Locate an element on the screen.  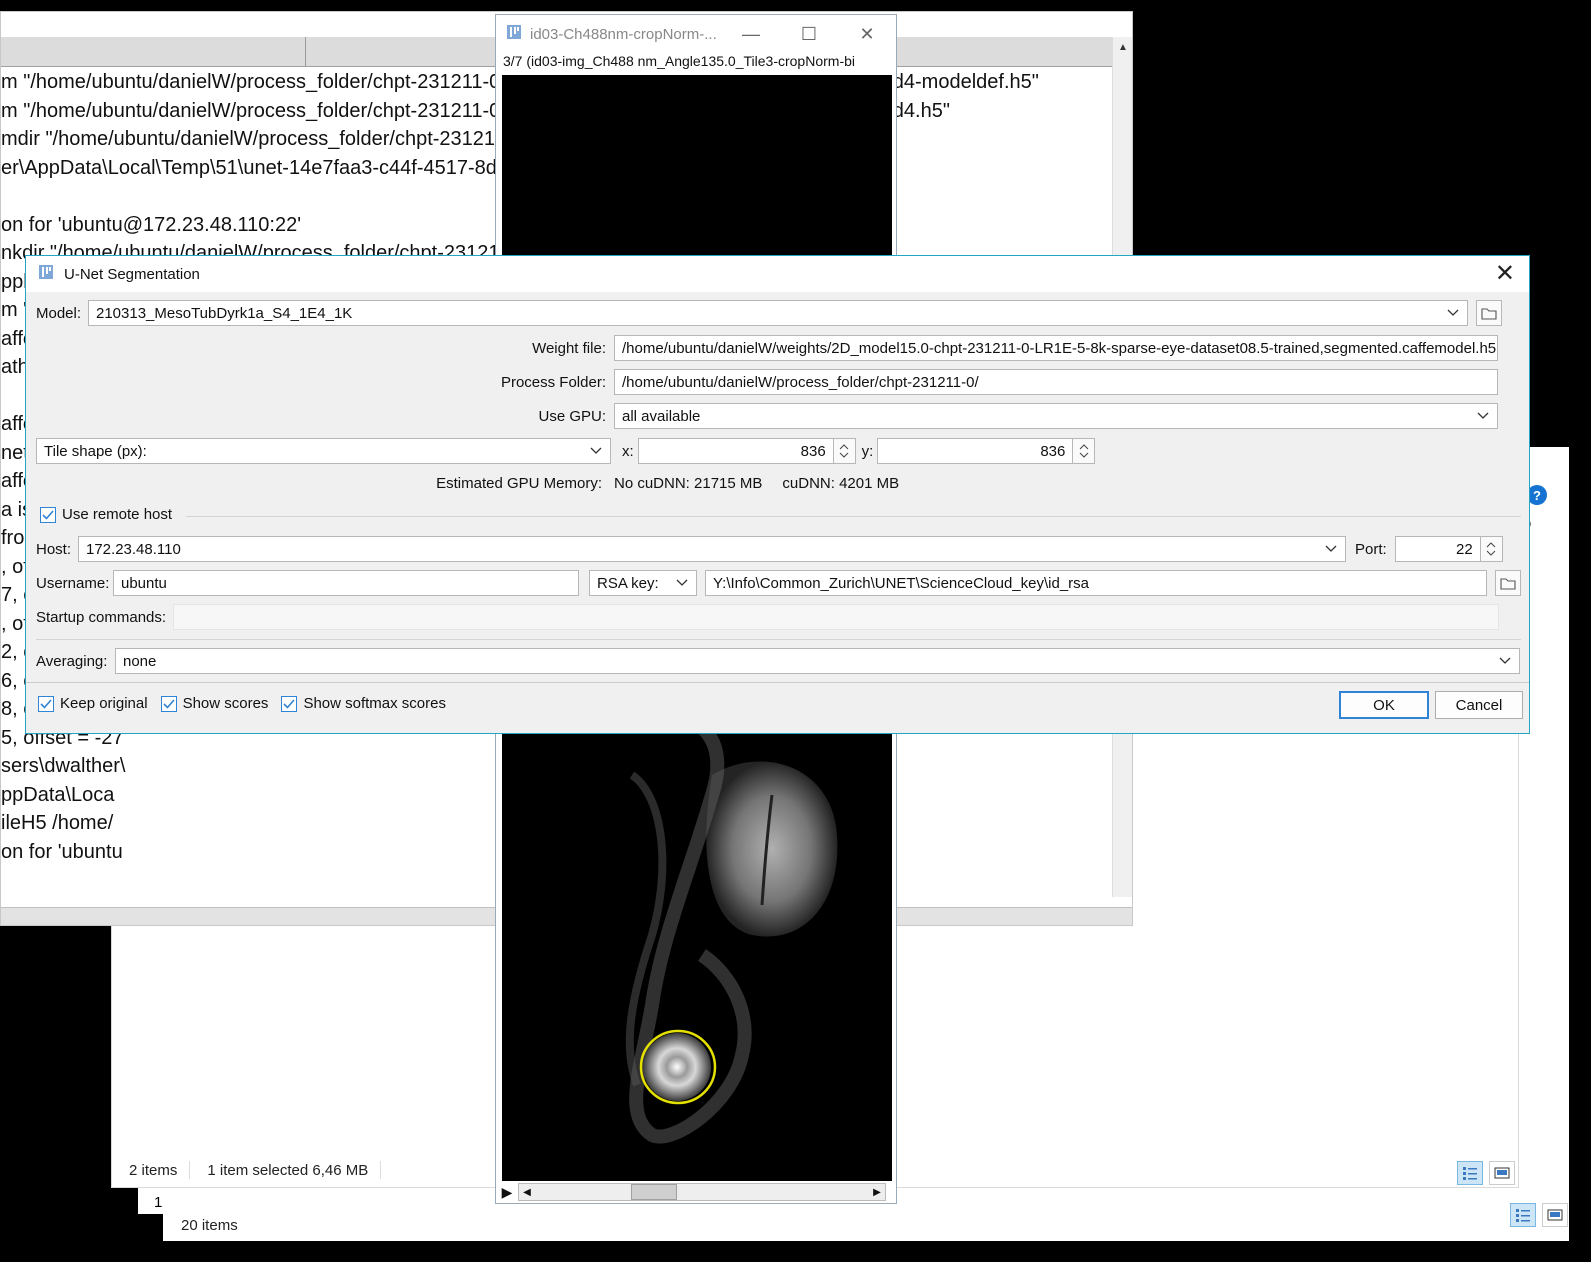
gpu-memory-cudnn: cuDNN: 4201 MB is located at coordinates (841, 483).